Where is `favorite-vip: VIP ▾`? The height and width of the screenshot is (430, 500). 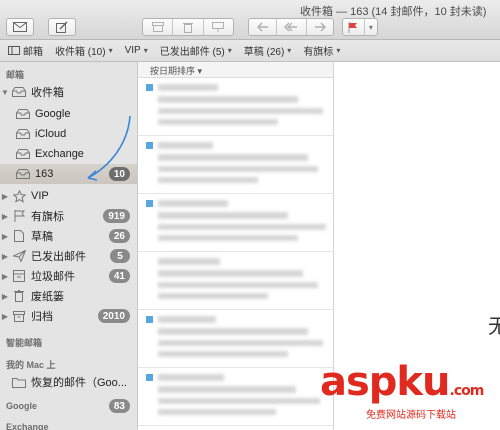 favorite-vip: VIP ▾ is located at coordinates (136, 50).